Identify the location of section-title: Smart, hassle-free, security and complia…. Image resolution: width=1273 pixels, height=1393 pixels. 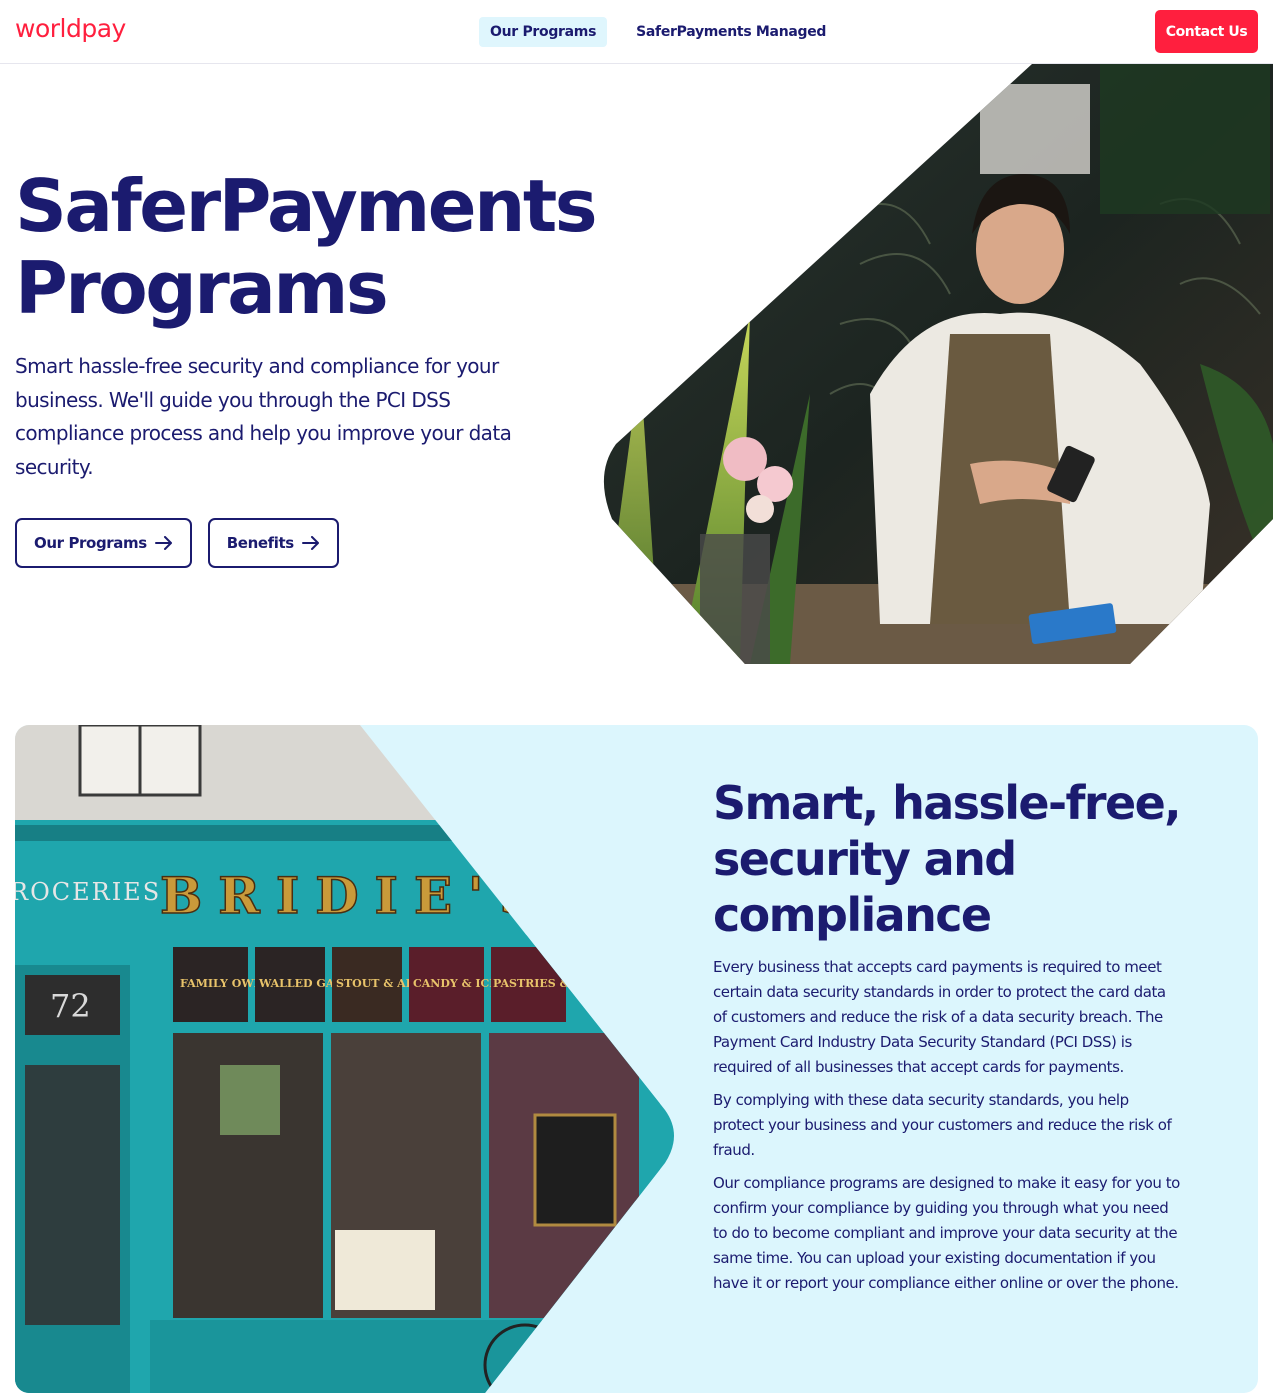
(947, 859).